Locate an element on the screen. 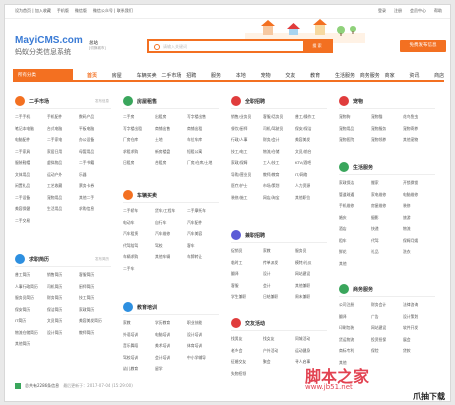 This screenshot has height=405, width=455. category-link: 保险 is located at coordinates (387, 351).